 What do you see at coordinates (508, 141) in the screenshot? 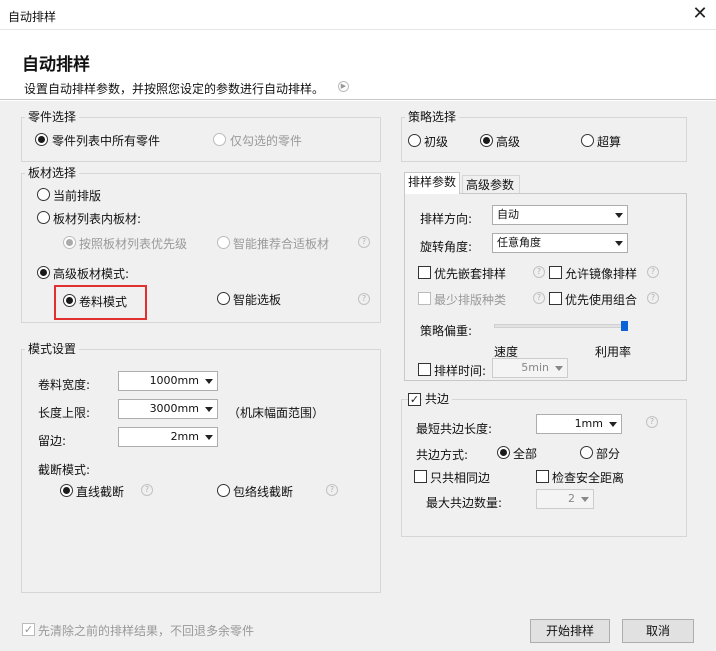
I see `strategy-advanced-label: 高级` at bounding box center [508, 141].